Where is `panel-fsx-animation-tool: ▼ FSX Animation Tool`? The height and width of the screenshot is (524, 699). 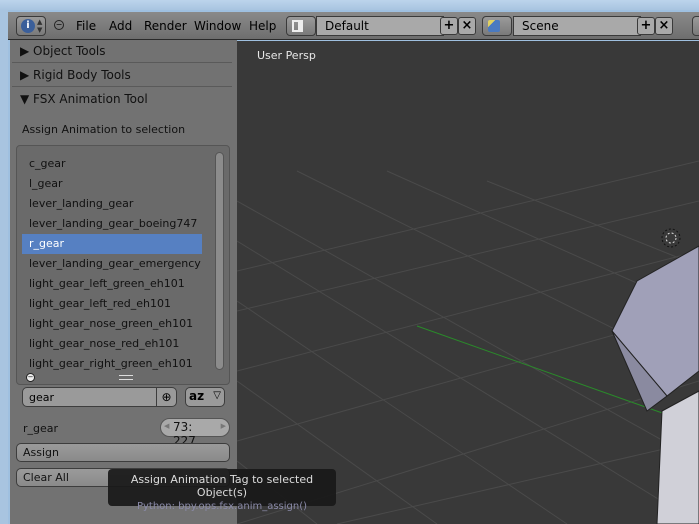 panel-fsx-animation-tool: ▼ FSX Animation Tool is located at coordinates (122, 100).